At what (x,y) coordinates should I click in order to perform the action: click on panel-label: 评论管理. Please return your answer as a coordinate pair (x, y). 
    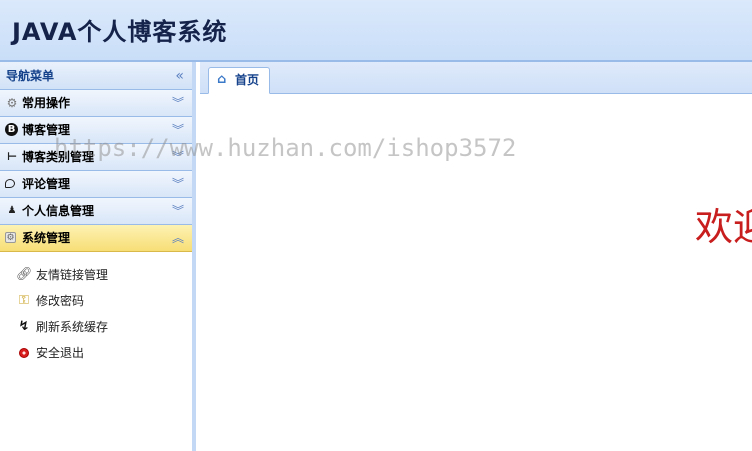
    Looking at the image, I should click on (46, 184).